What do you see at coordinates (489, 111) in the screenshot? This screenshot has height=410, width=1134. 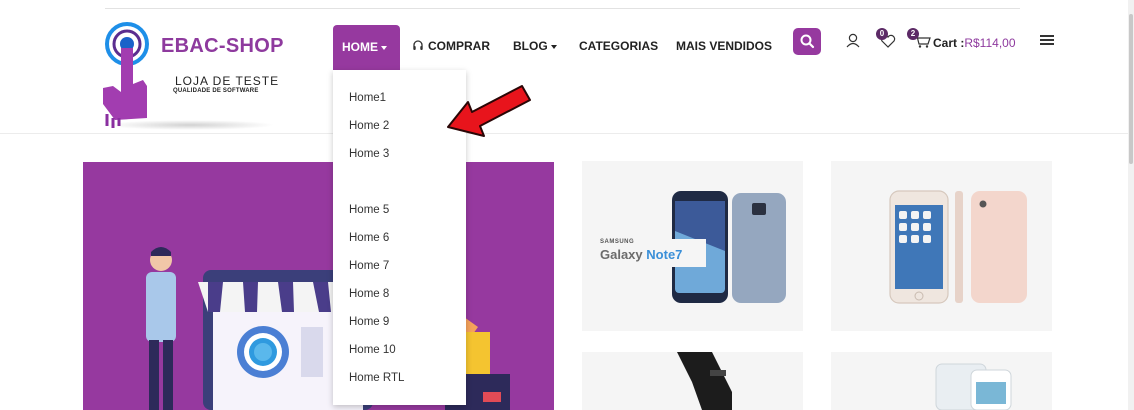 I see `red-arrow-annotation` at bounding box center [489, 111].